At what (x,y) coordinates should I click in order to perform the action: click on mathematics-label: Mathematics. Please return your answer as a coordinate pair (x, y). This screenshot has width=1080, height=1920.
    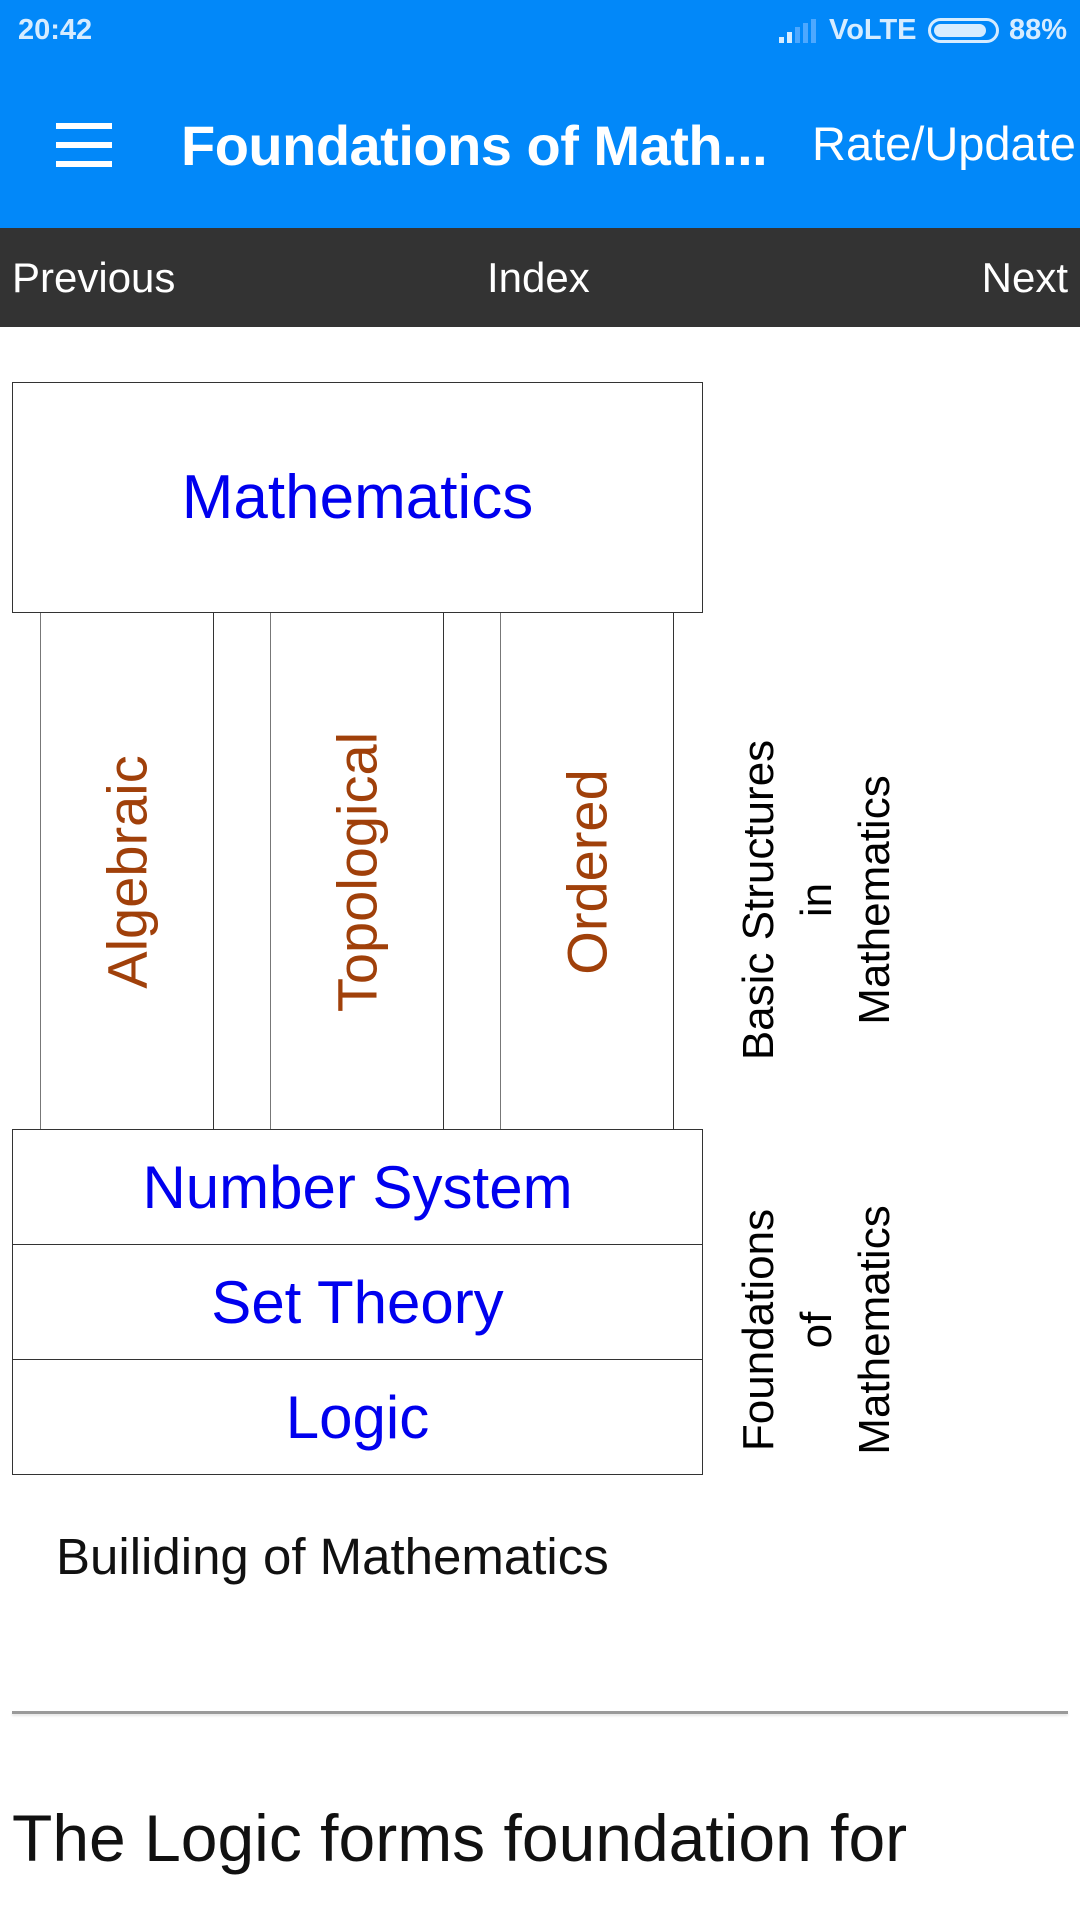
    Looking at the image, I should click on (357, 497).